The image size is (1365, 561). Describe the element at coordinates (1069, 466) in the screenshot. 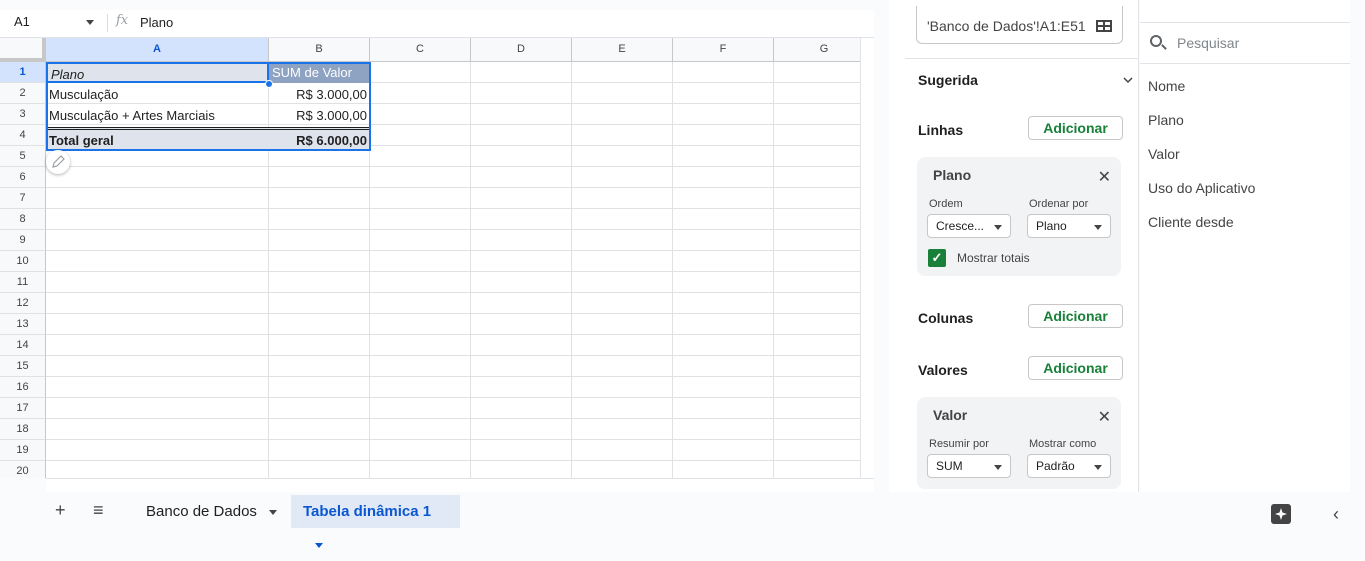

I see `show-as-select: Padrão` at that location.